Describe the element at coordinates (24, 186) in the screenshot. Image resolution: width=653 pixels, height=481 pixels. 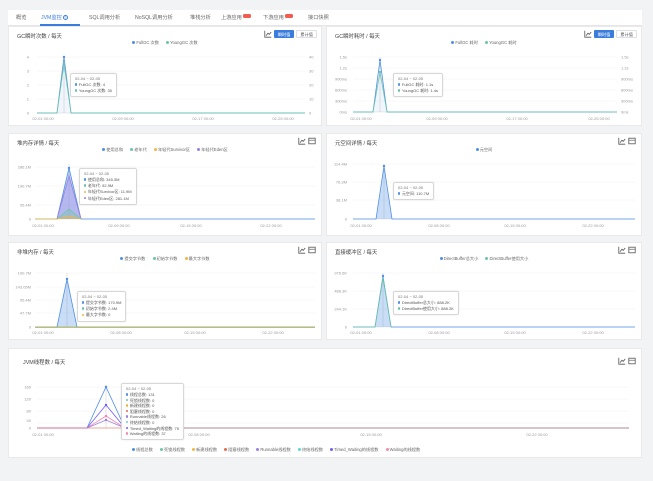
I see `y-tick: 190.7M` at that location.